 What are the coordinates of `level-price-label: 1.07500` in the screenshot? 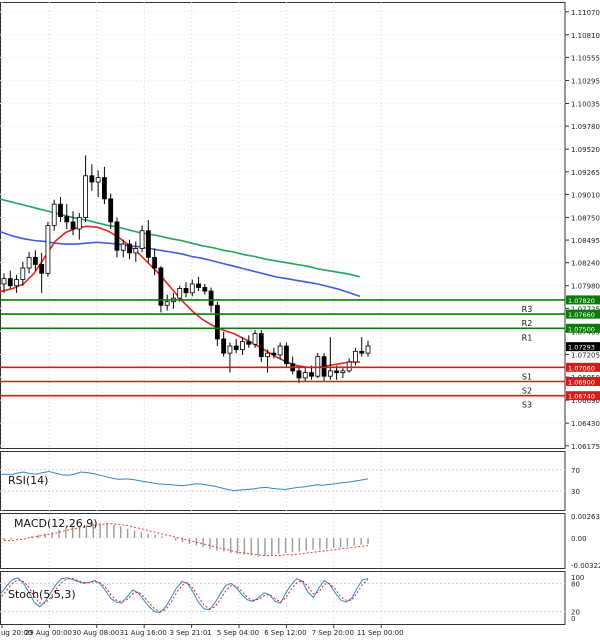 It's located at (581, 329).